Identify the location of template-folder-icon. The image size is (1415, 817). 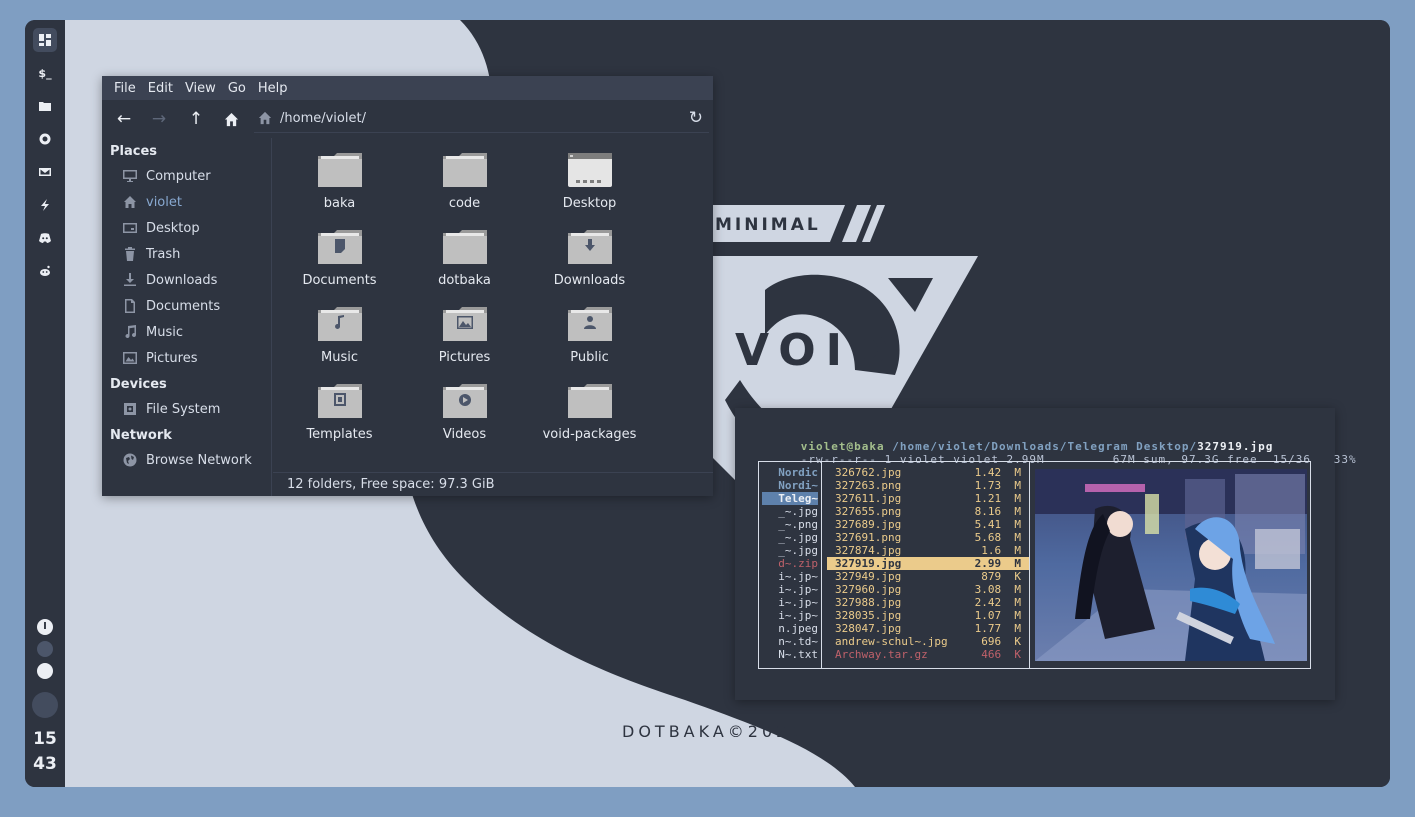
(339, 401).